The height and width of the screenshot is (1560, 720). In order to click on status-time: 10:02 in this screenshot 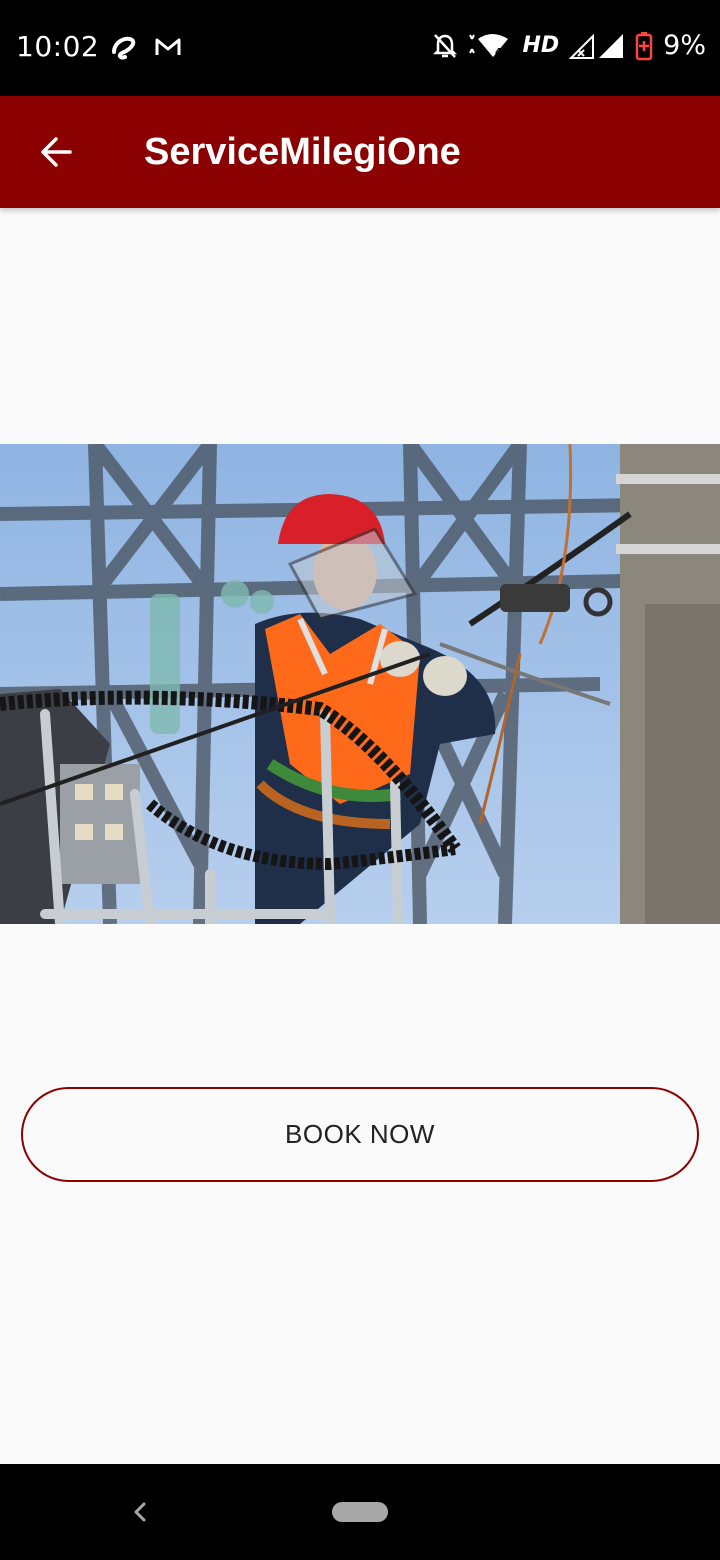, I will do `click(58, 46)`.